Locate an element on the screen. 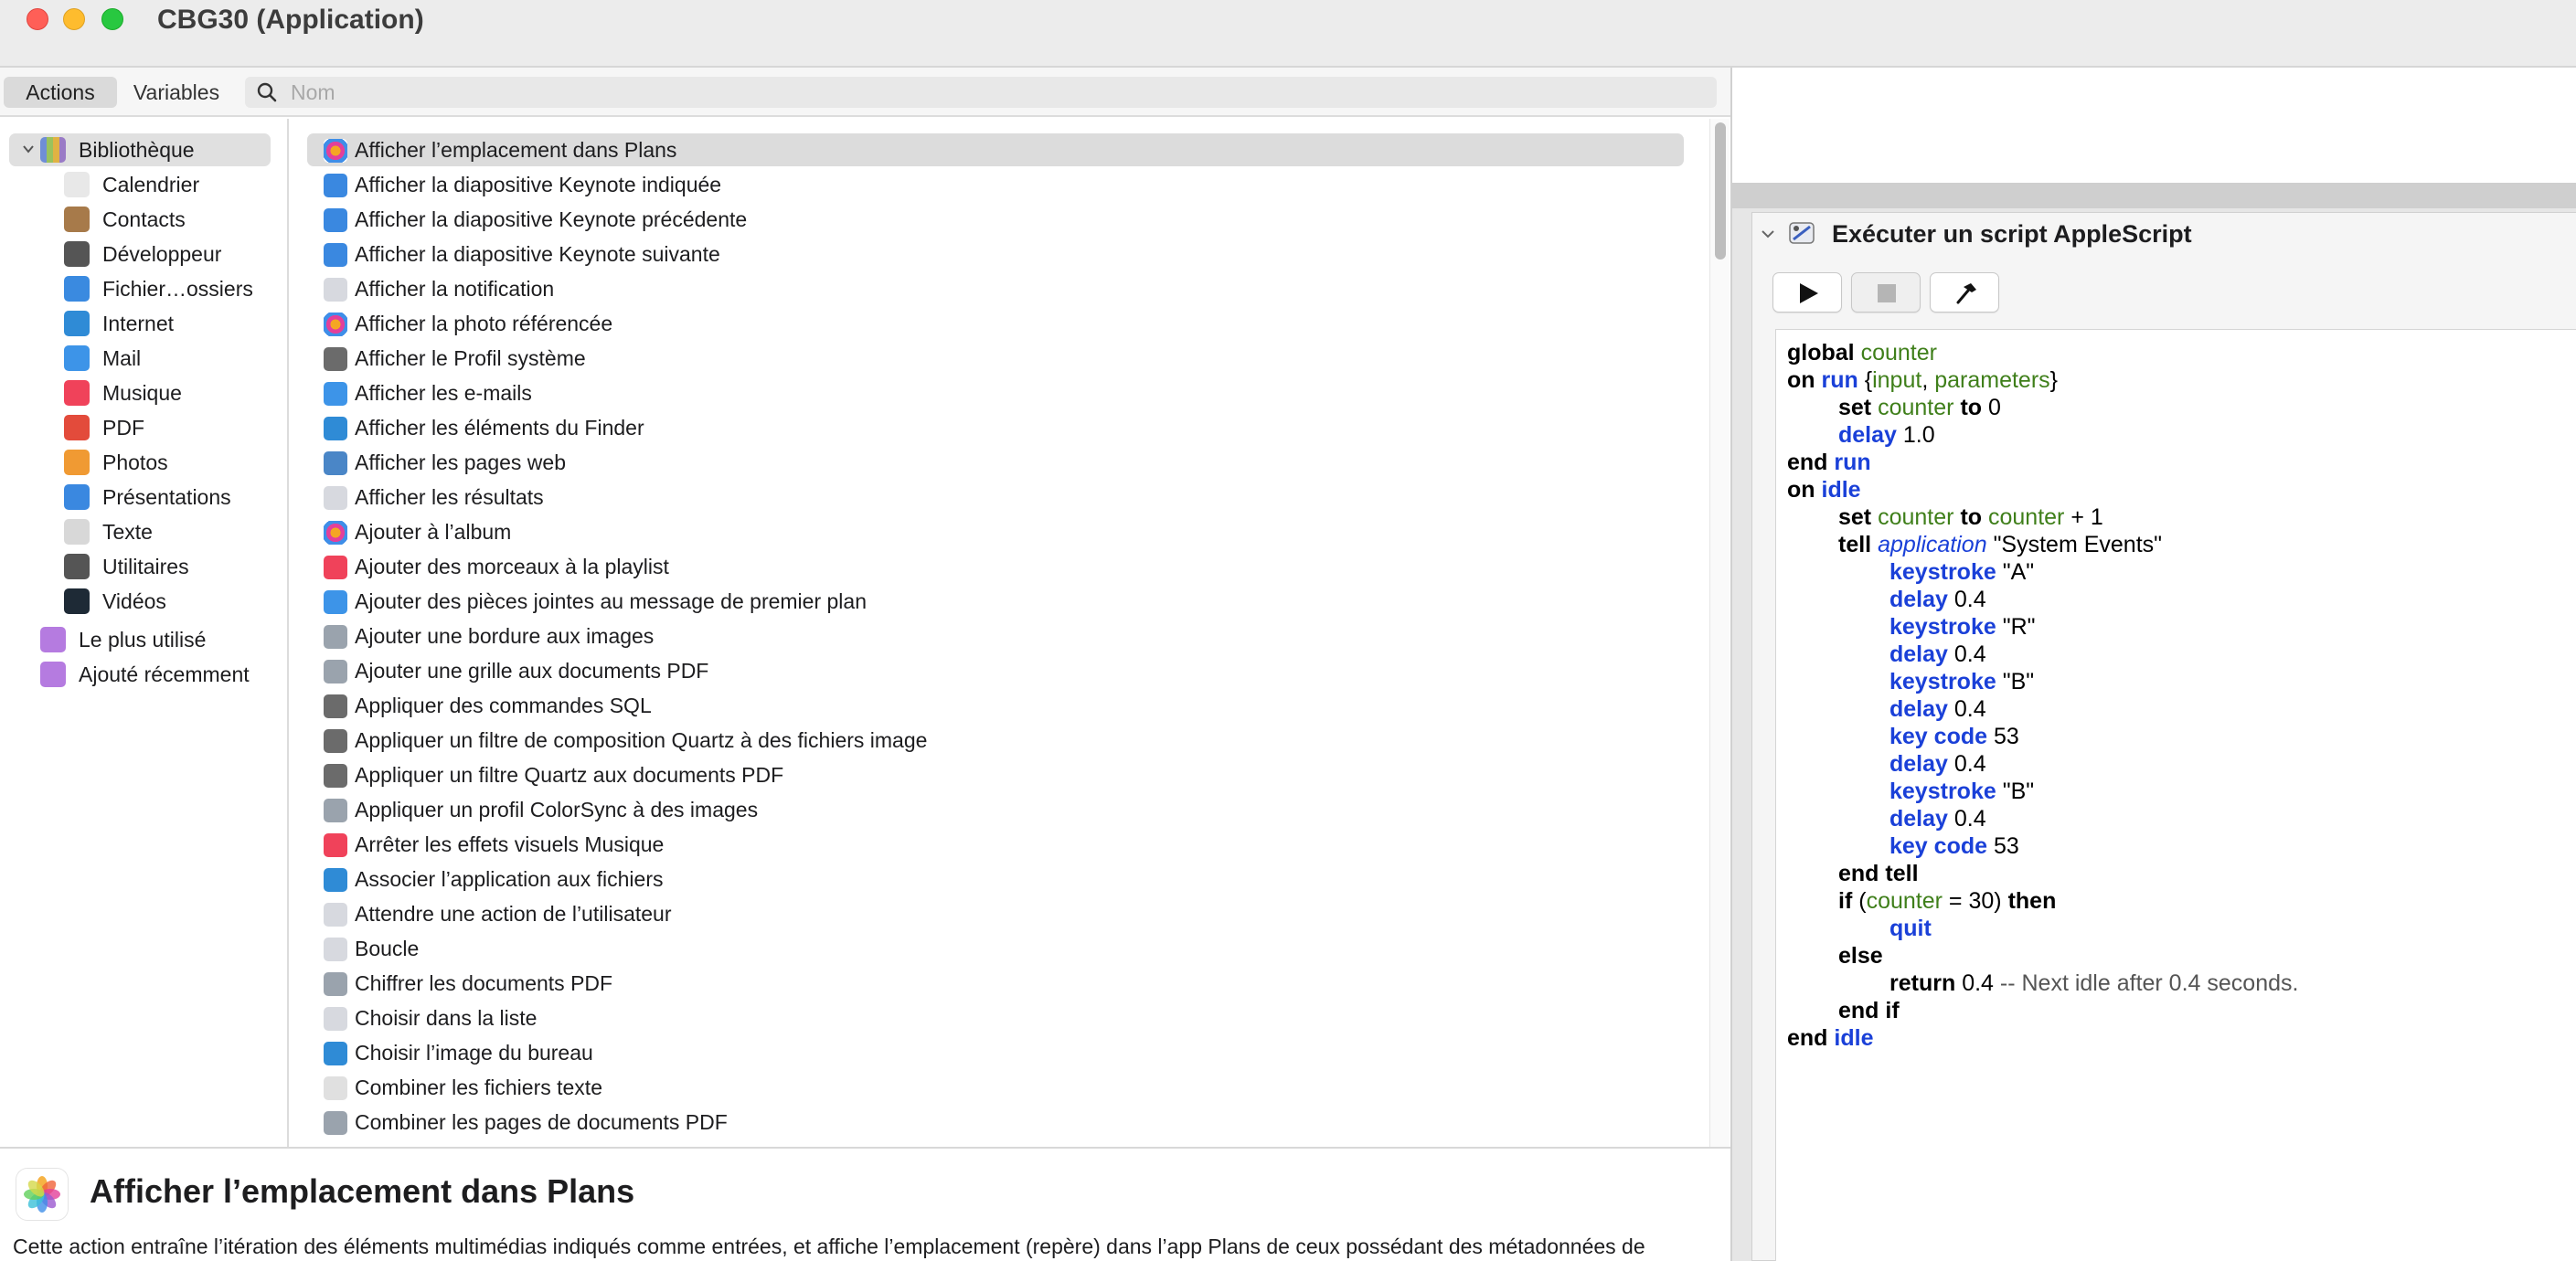 The width and height of the screenshot is (2576, 1261). sidebar-item-développeur: Développeur is located at coordinates (173, 254).